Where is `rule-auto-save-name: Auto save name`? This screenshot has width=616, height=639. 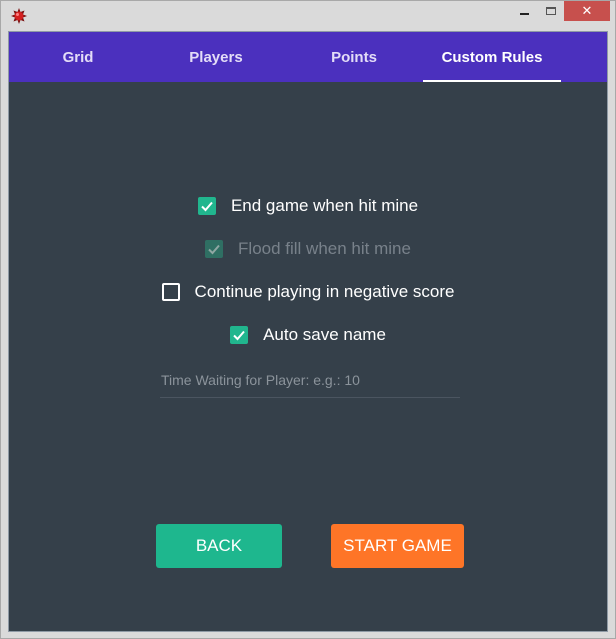 rule-auto-save-name: Auto save name is located at coordinates (308, 335).